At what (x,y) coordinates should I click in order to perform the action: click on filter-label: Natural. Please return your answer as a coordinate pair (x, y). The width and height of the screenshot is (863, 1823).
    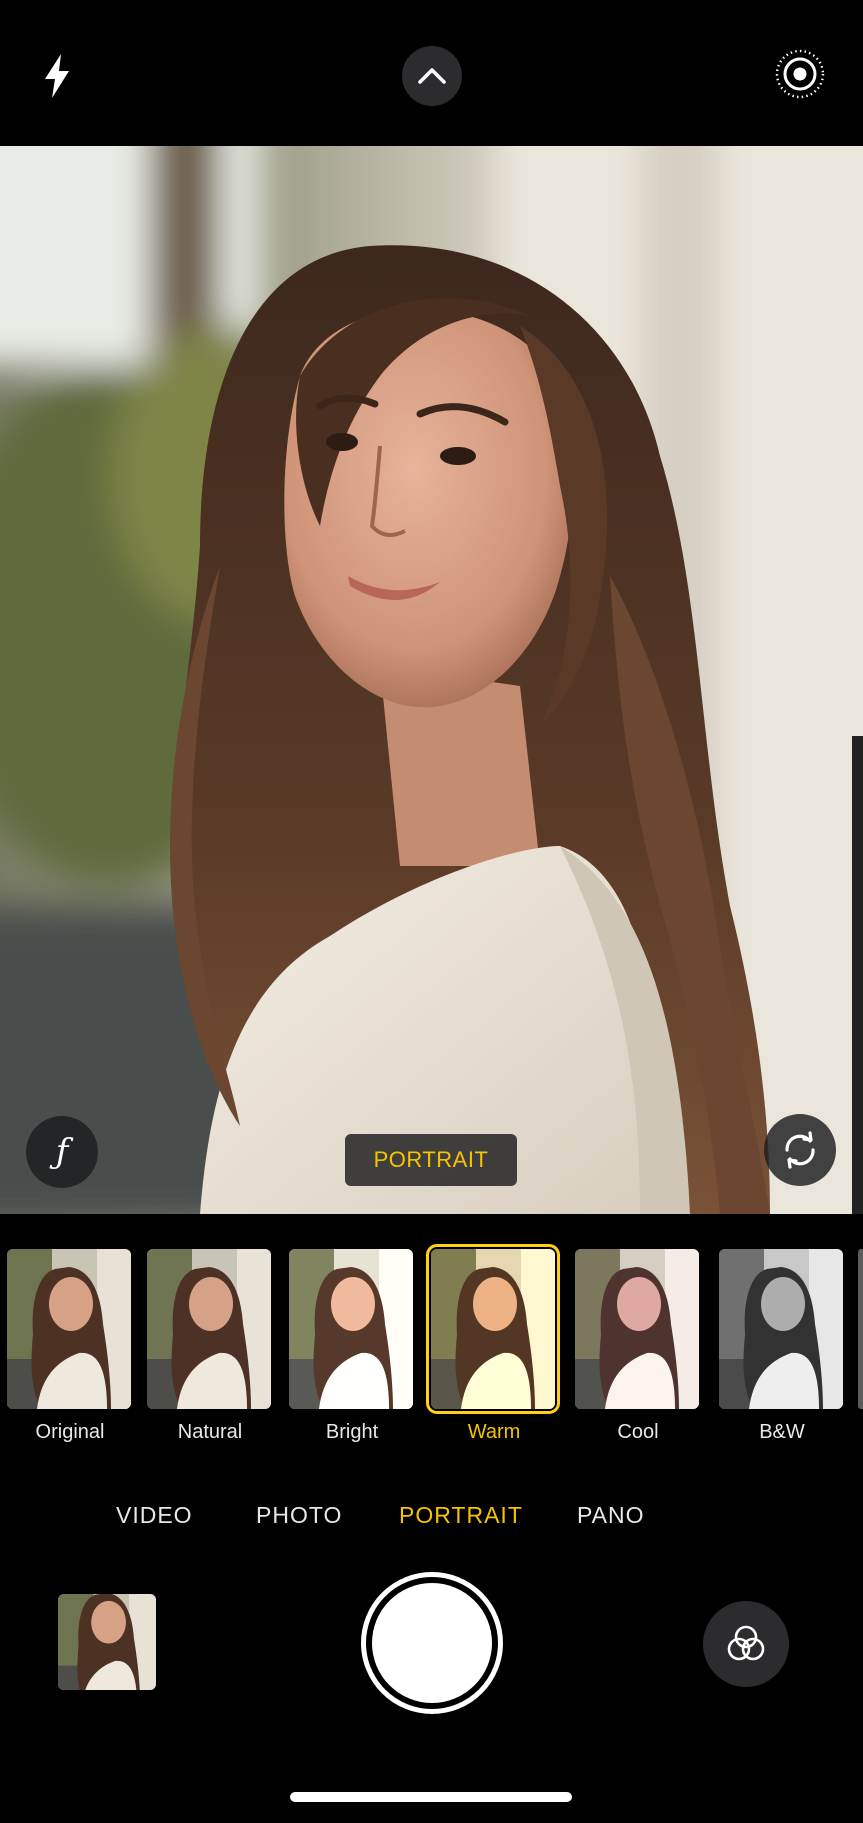
    Looking at the image, I should click on (210, 1432).